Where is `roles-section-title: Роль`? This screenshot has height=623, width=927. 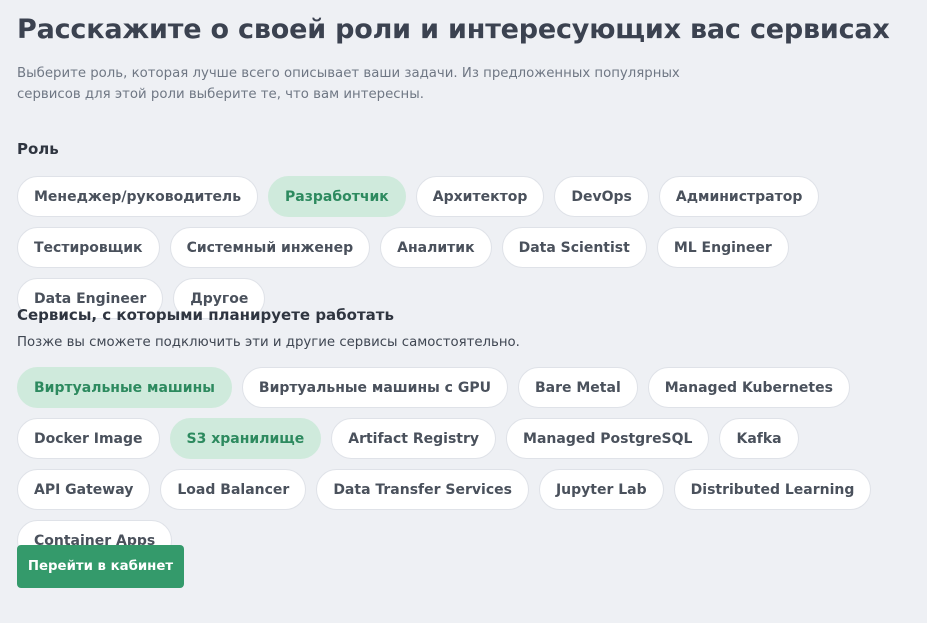
roles-section-title: Роль is located at coordinates (38, 149).